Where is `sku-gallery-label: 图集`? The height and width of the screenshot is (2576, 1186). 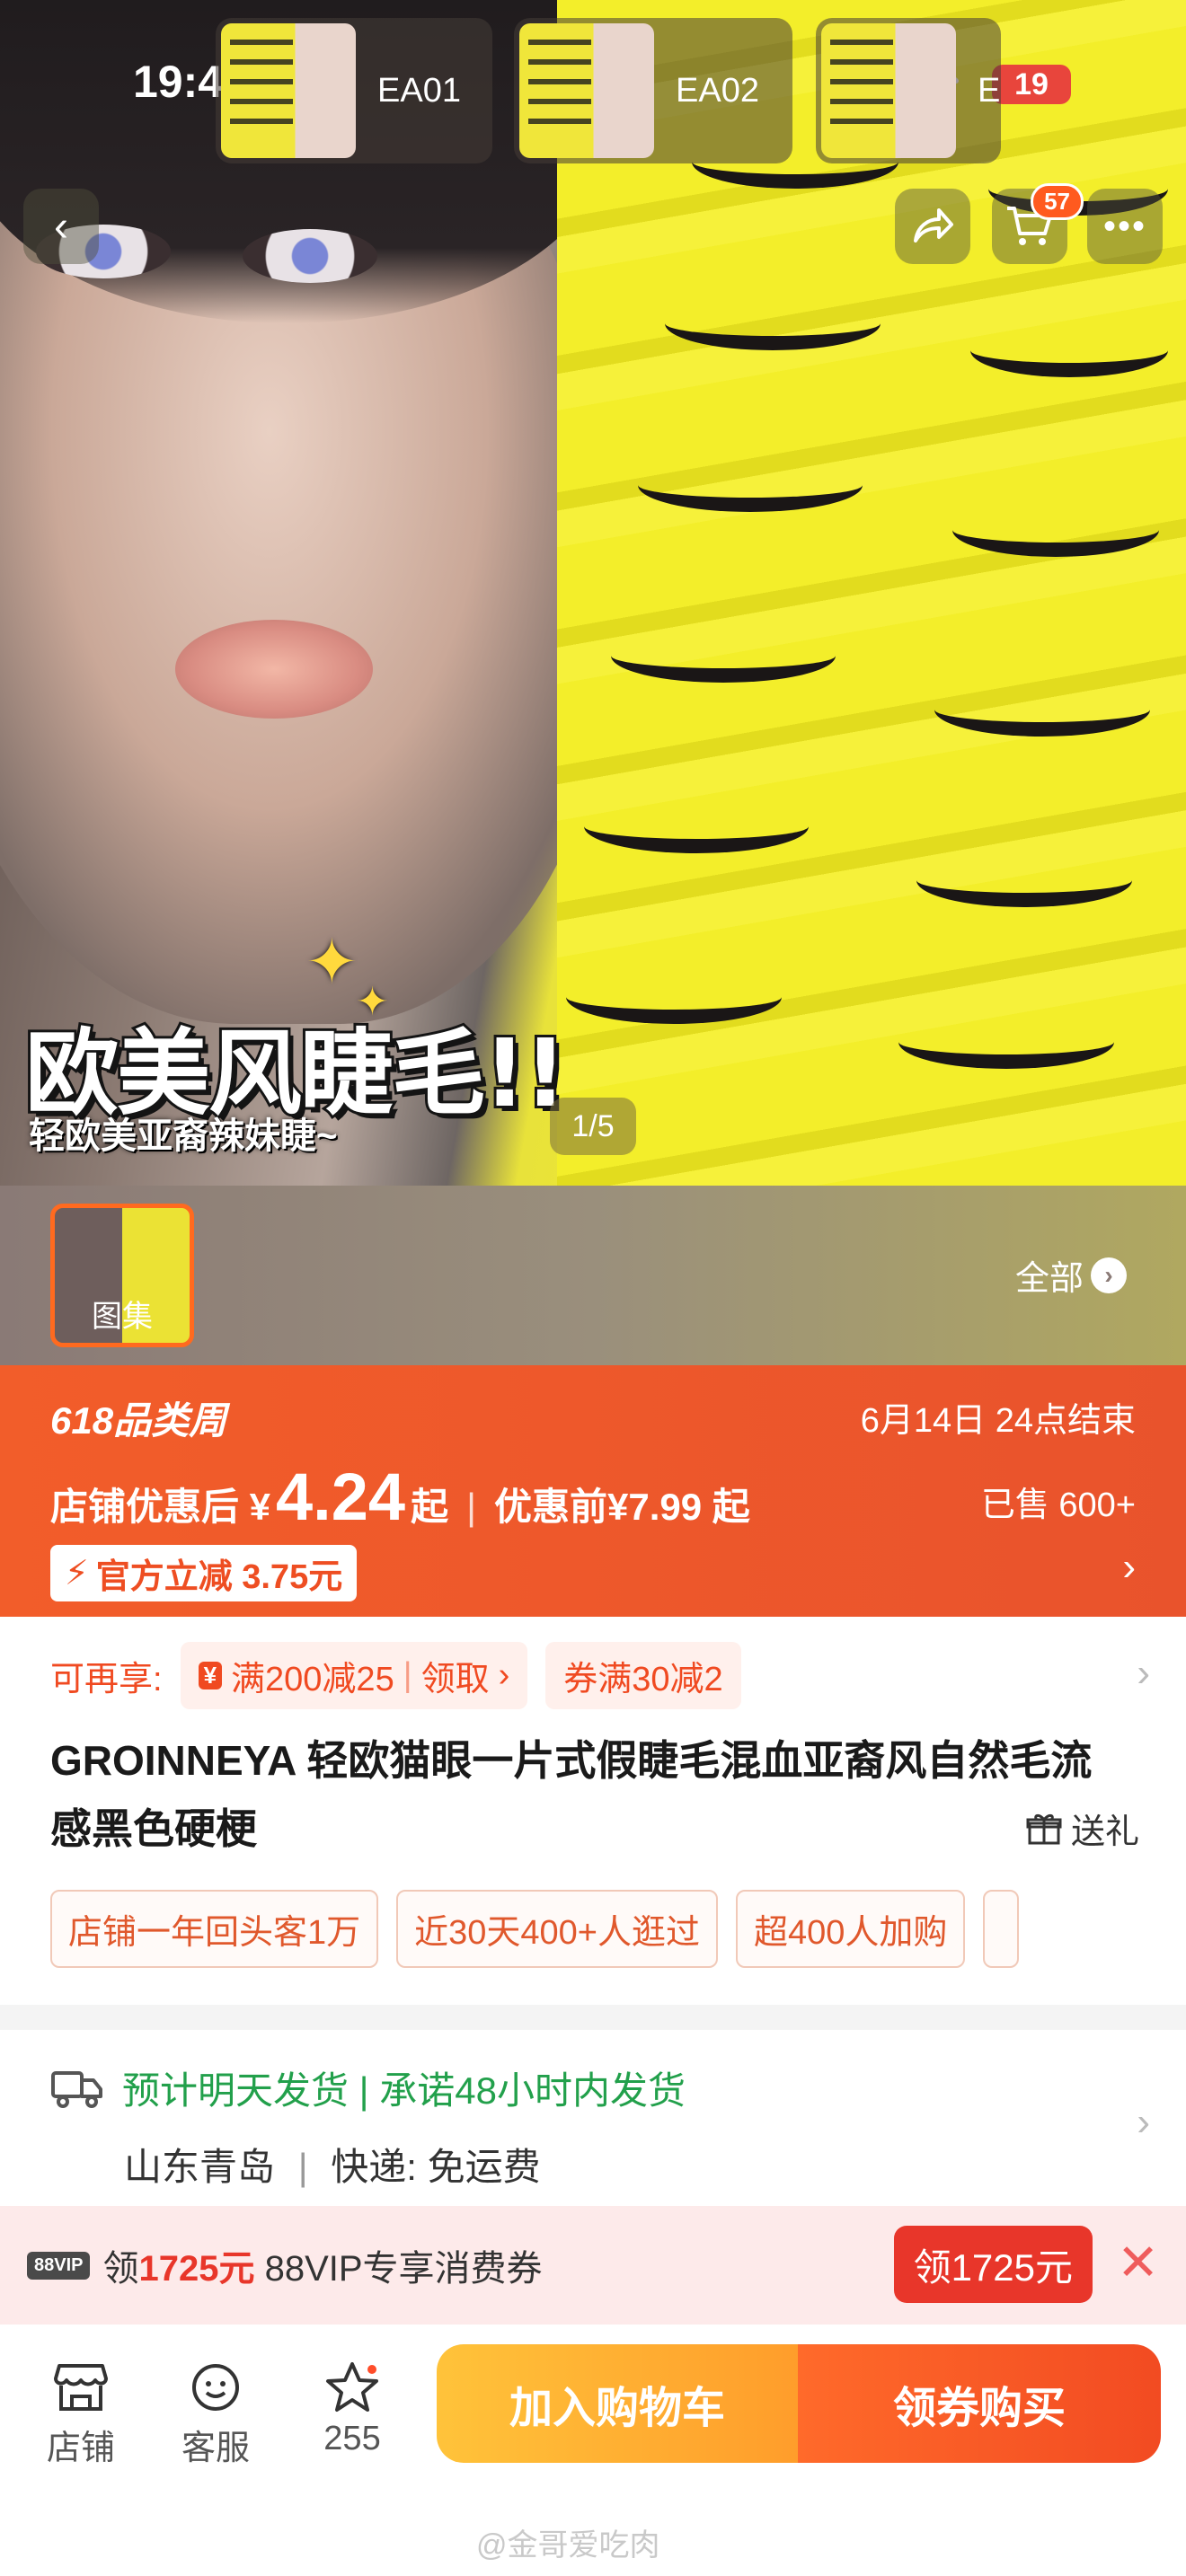 sku-gallery-label: 图集 is located at coordinates (122, 1317).